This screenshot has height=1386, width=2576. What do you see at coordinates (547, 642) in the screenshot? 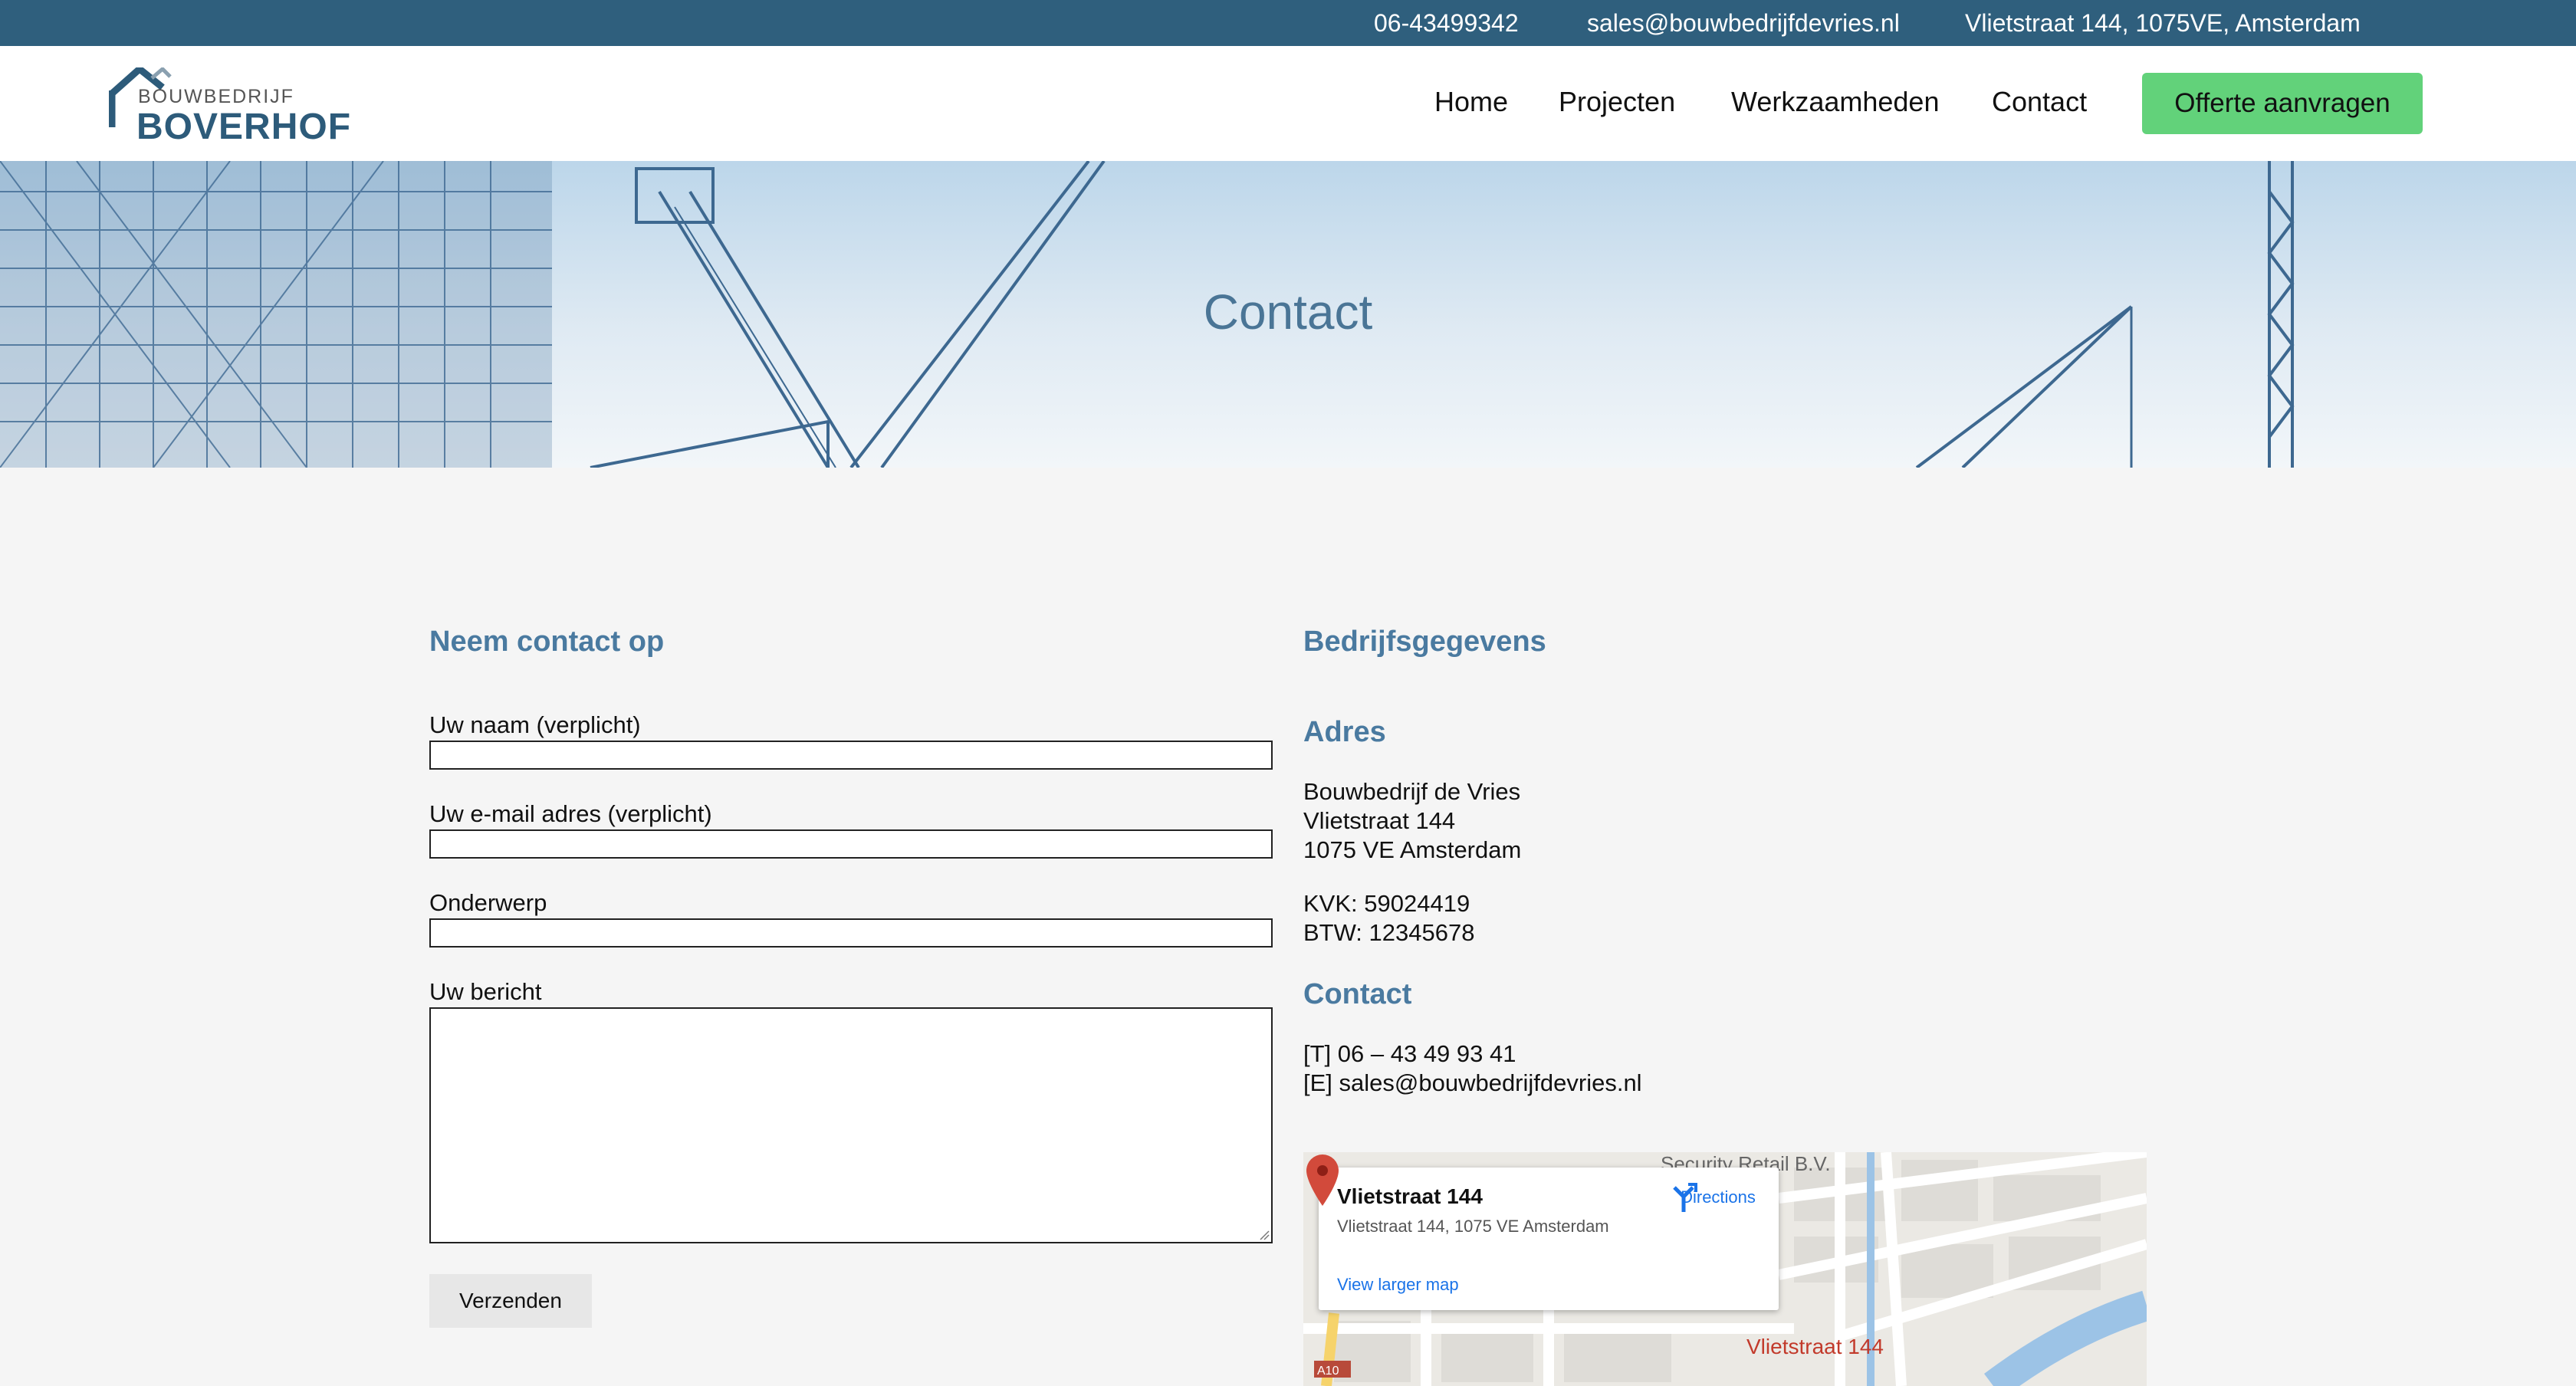
I see `form-heading: Neem contact op` at bounding box center [547, 642].